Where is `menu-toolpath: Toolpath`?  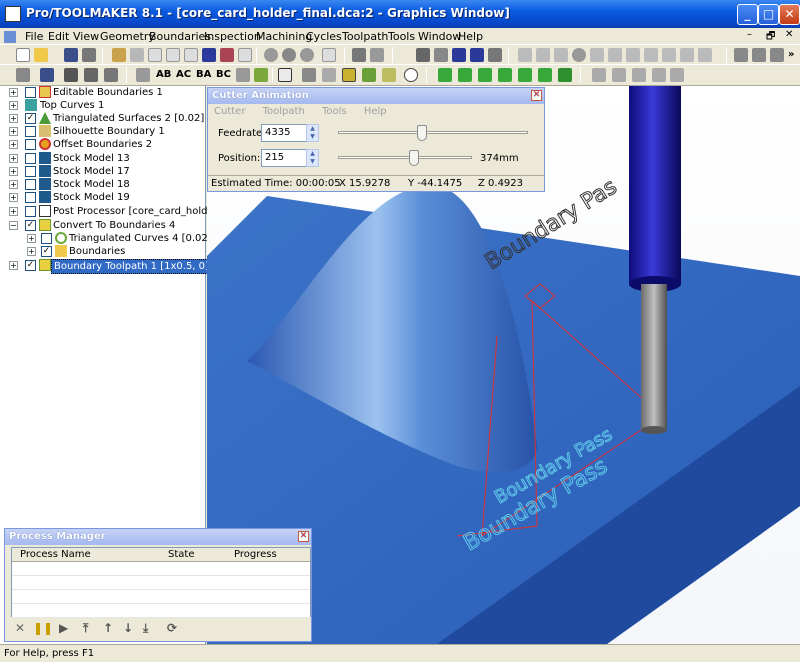 menu-toolpath: Toolpath is located at coordinates (284, 111).